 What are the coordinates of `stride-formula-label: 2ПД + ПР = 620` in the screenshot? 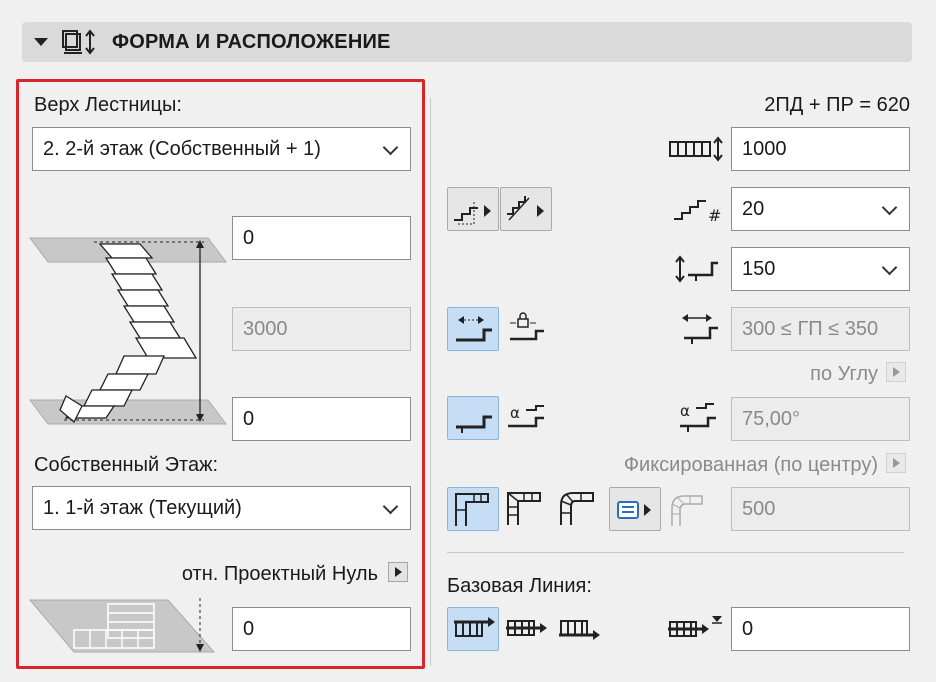 It's located at (837, 105).